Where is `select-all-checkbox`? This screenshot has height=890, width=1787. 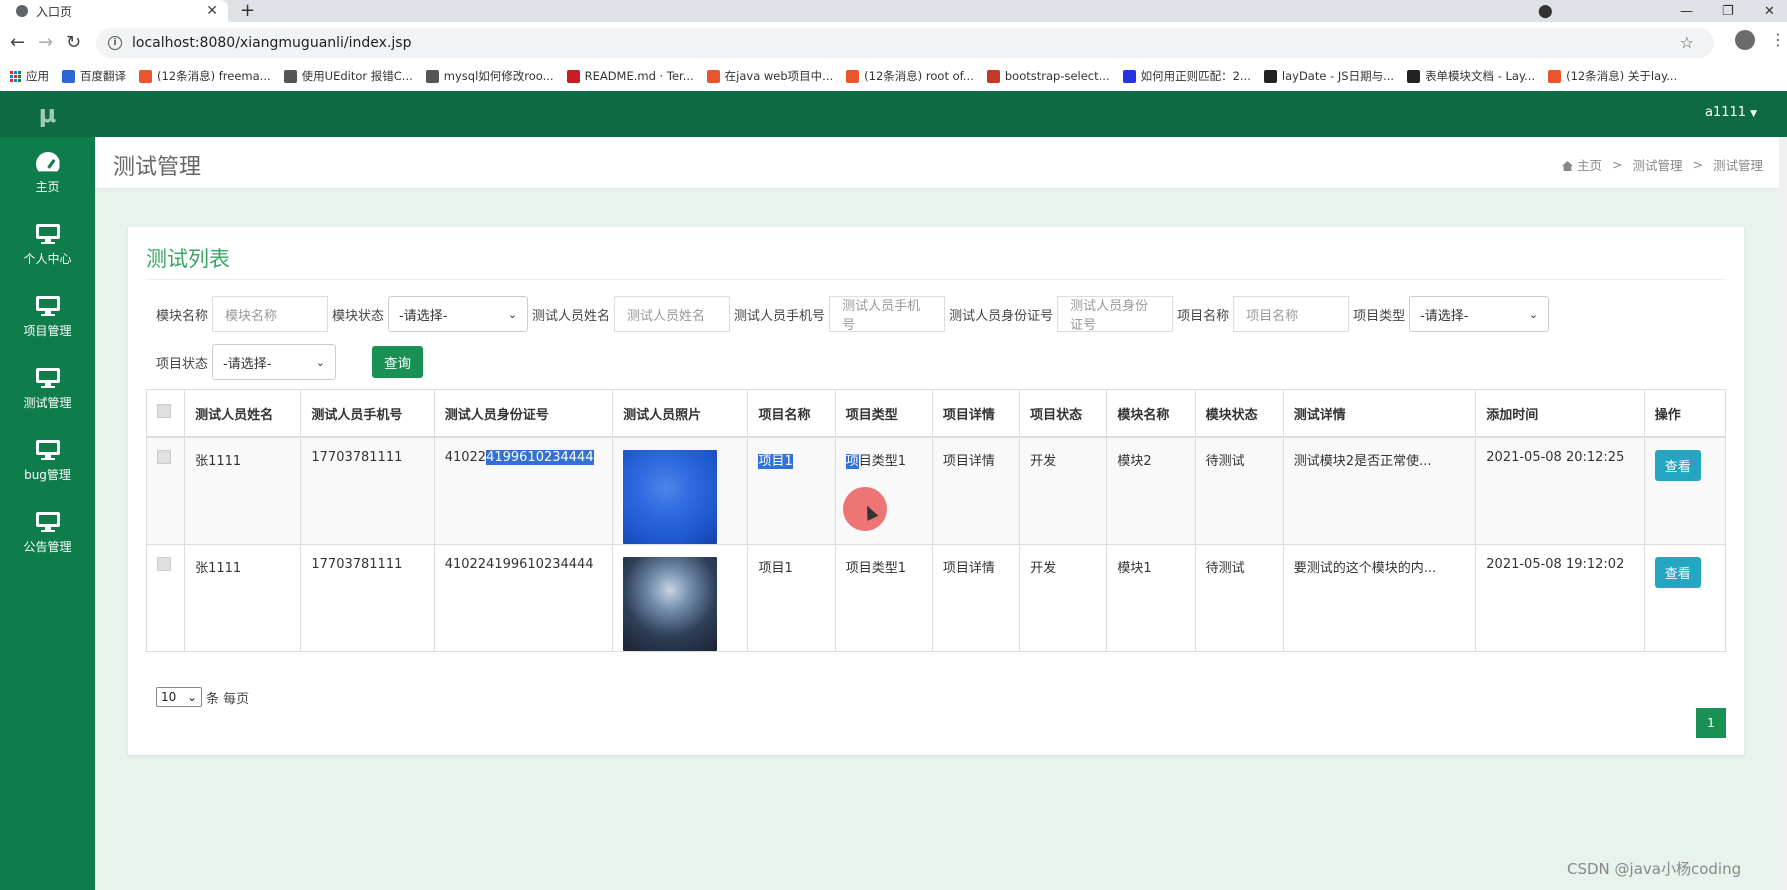 select-all-checkbox is located at coordinates (164, 411).